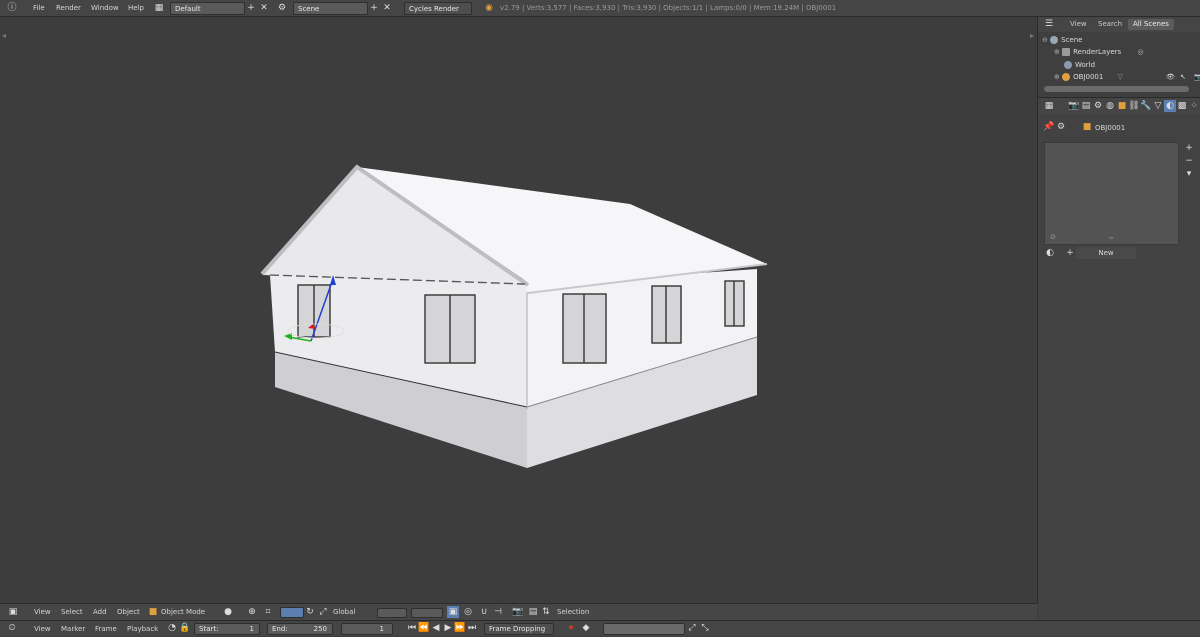 This screenshot has width=1200, height=637. I want to click on render-tab-icon: 📷, so click(1074, 106).